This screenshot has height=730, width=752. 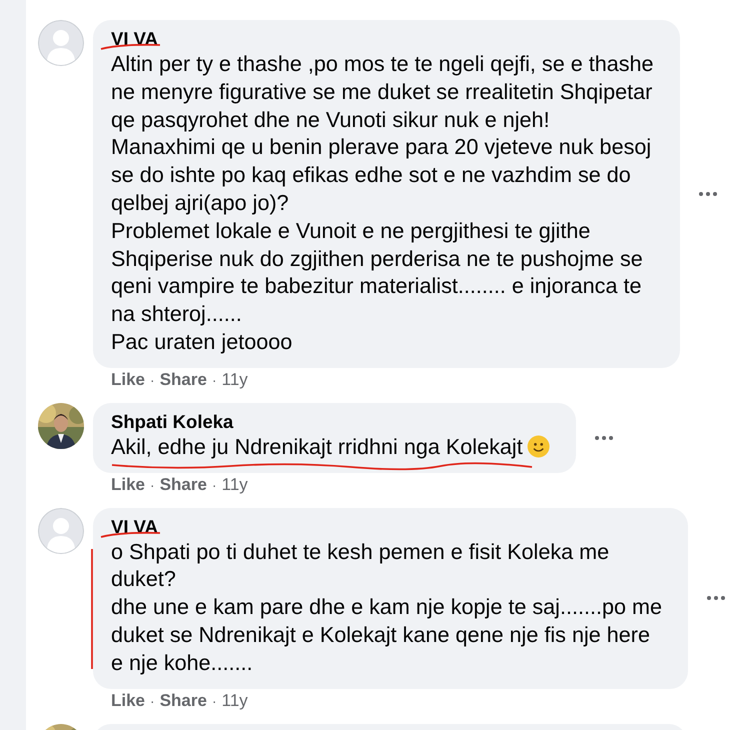 What do you see at coordinates (201, 342) in the screenshot?
I see `comment-text: Pac uraten jetoooo` at bounding box center [201, 342].